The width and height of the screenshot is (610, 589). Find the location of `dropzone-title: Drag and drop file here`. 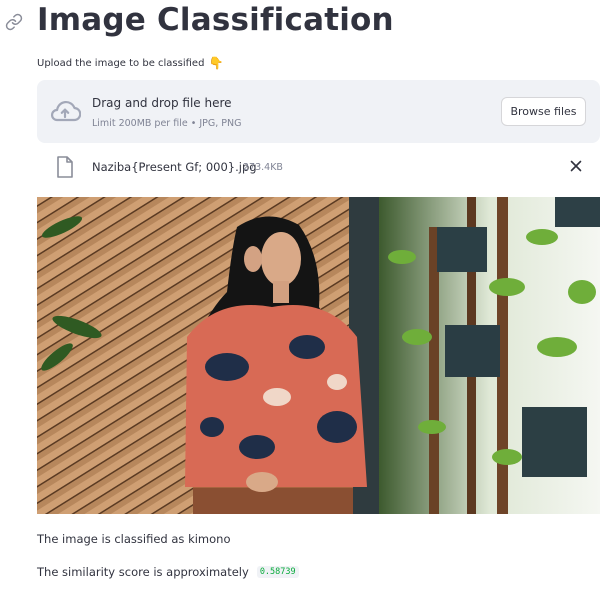

dropzone-title: Drag and drop file here is located at coordinates (162, 103).